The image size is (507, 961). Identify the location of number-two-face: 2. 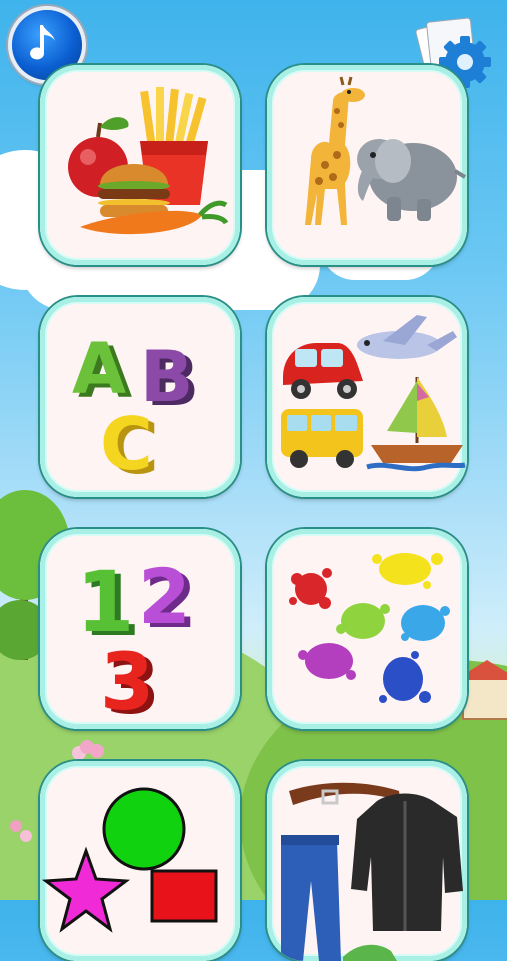
(164, 596).